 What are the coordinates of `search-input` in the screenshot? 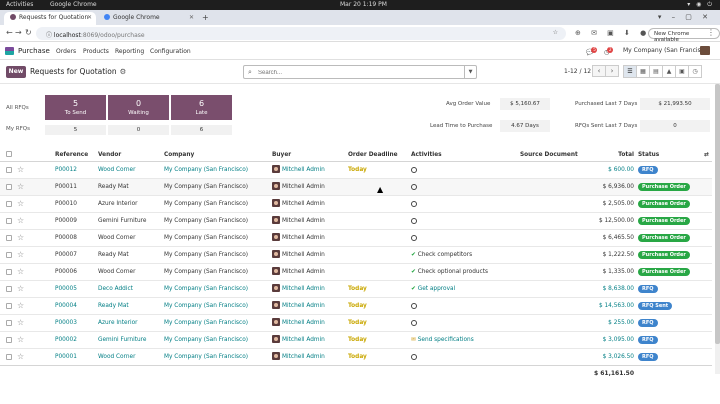 It's located at (358, 72).